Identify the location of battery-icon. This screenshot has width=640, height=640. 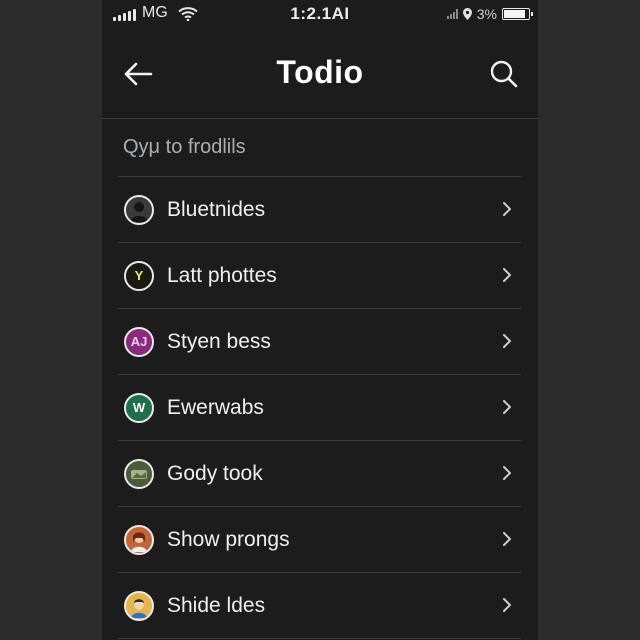
(517, 14).